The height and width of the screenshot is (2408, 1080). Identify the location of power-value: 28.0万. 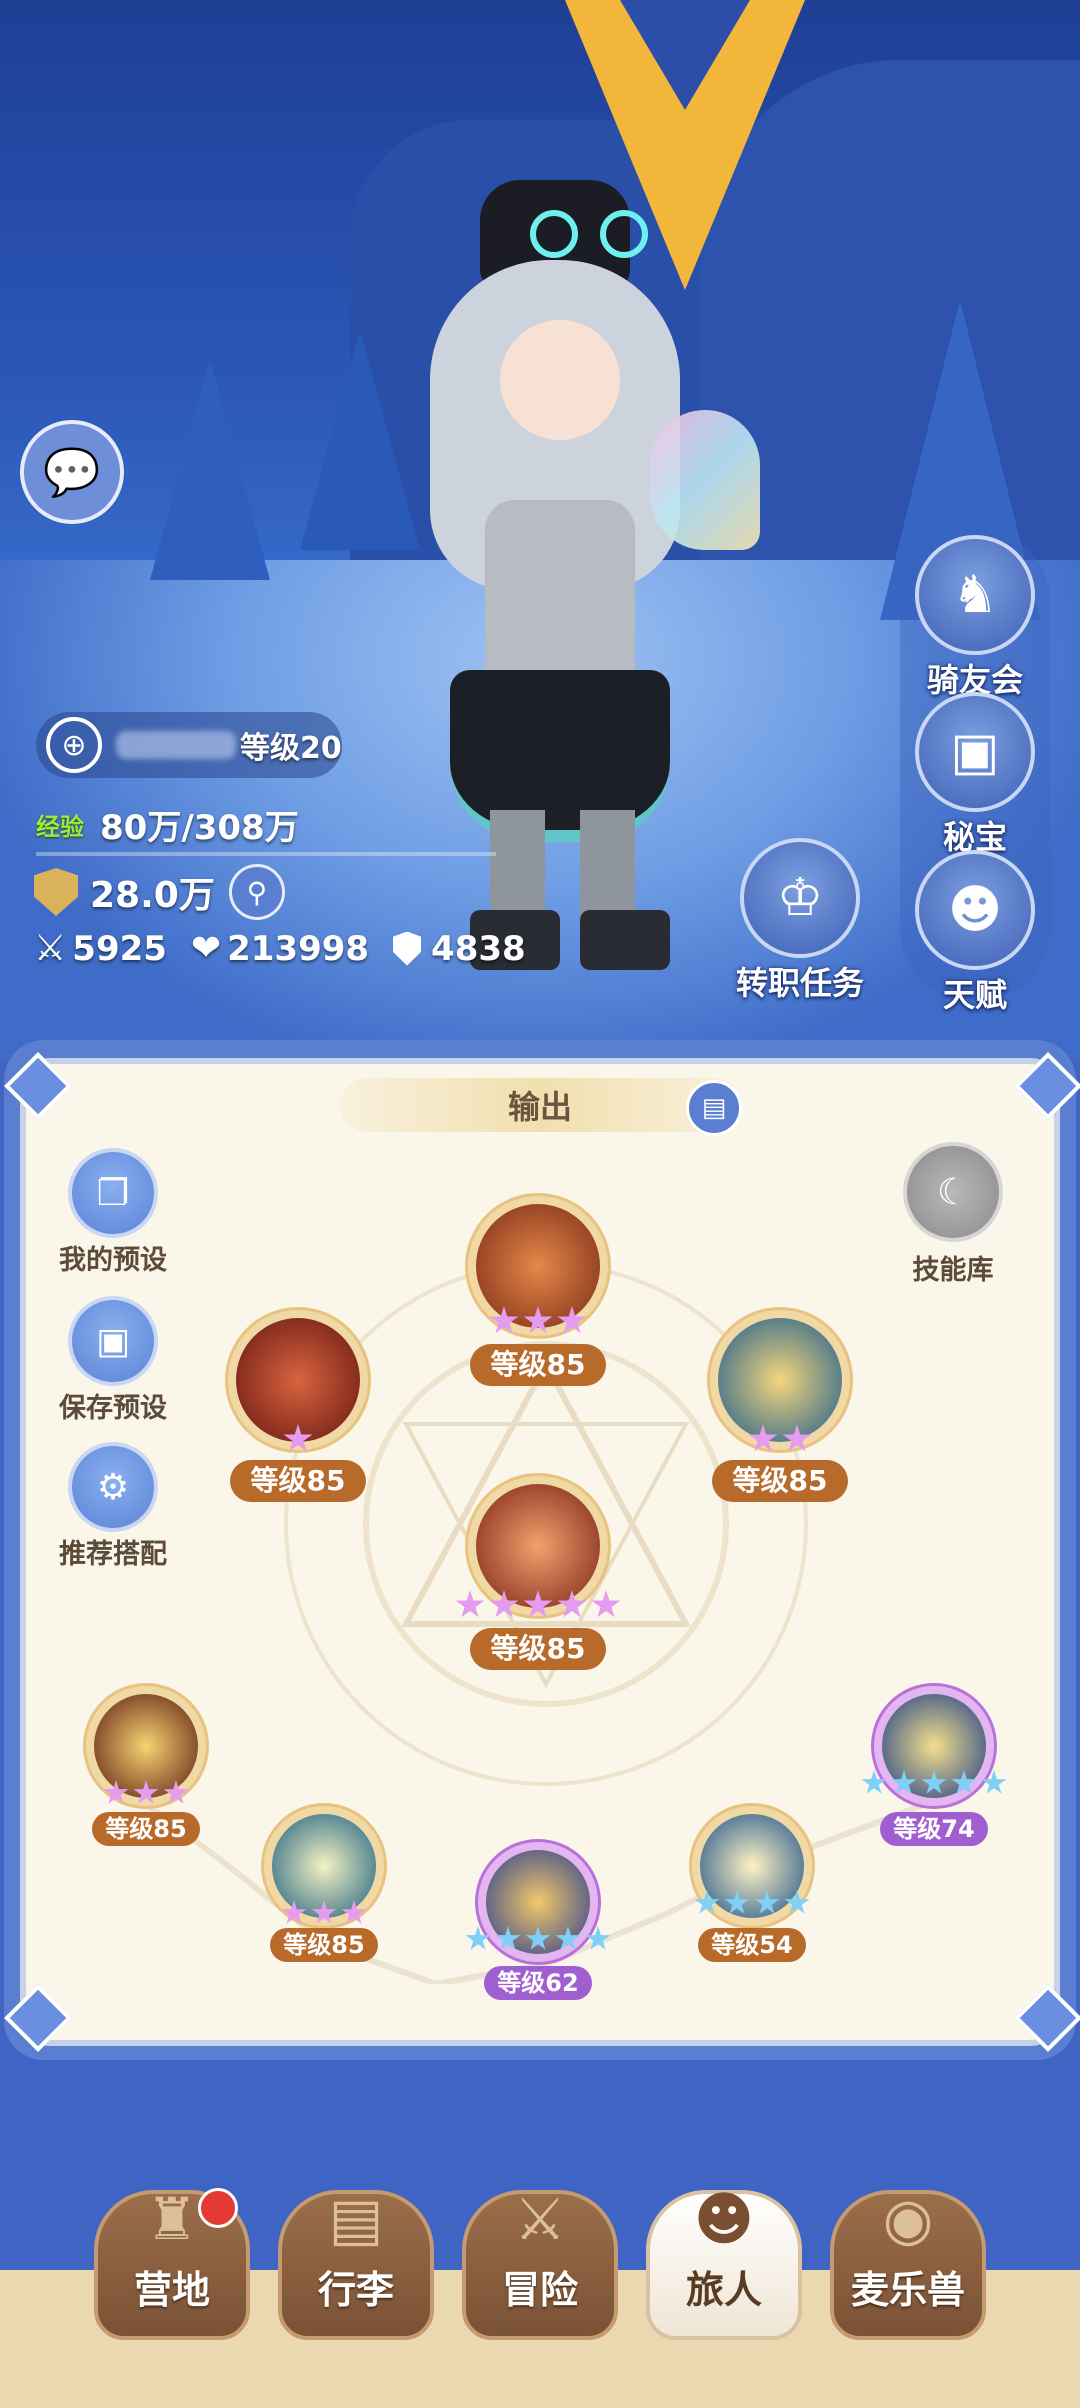
(152, 895).